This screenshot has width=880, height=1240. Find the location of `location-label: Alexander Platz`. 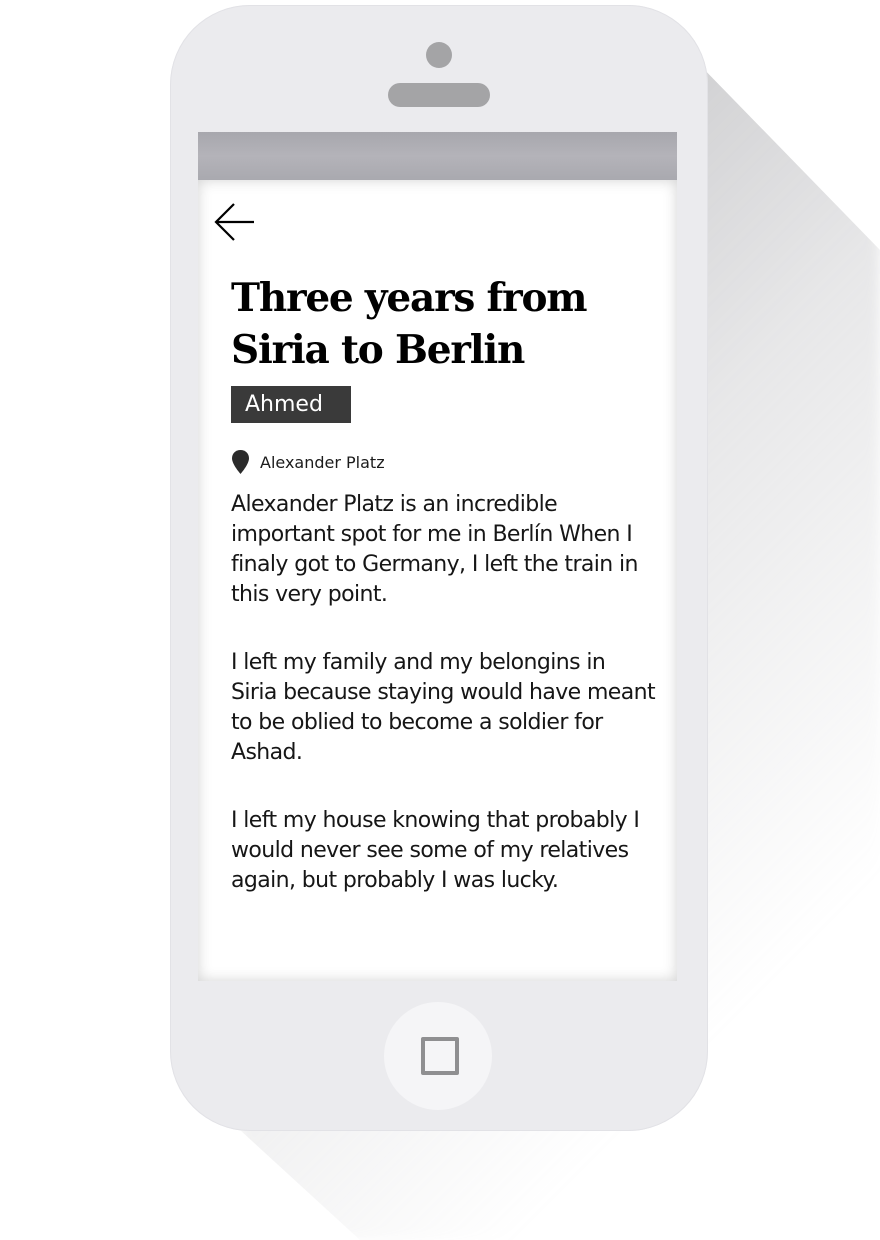

location-label: Alexander Platz is located at coordinates (322, 462).